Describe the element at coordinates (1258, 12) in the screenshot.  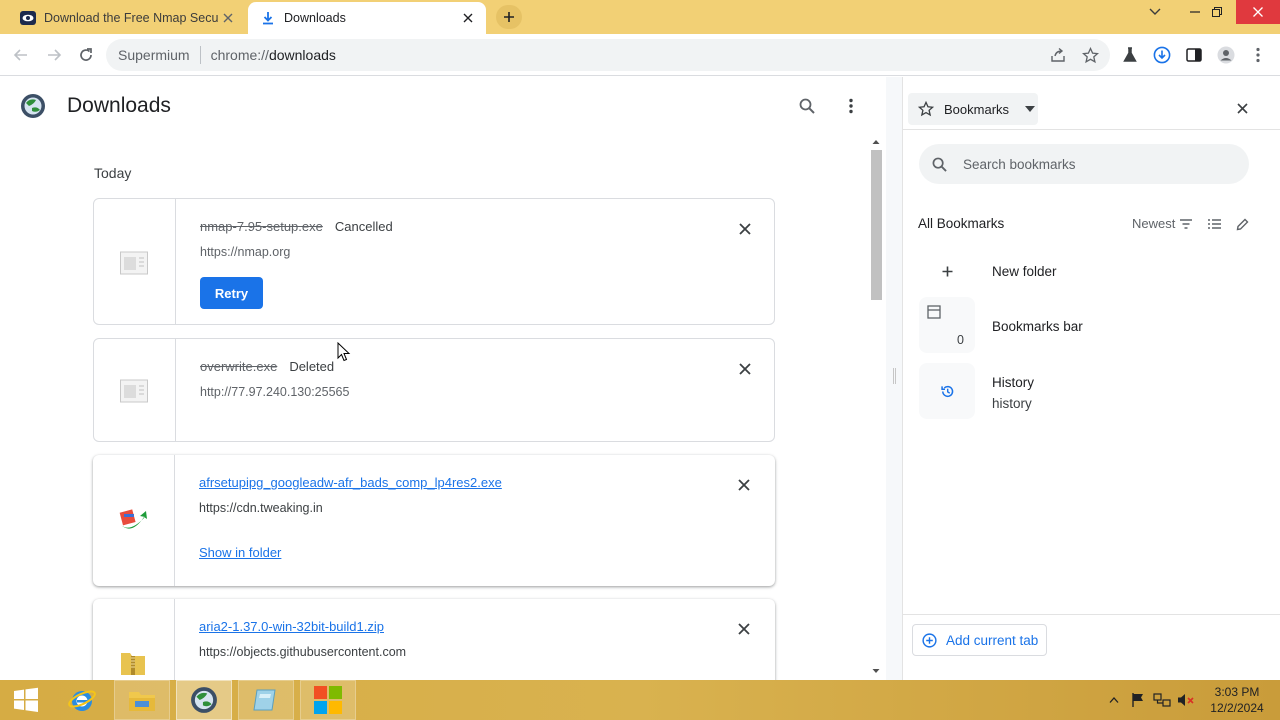
I see `window-close-button` at that location.